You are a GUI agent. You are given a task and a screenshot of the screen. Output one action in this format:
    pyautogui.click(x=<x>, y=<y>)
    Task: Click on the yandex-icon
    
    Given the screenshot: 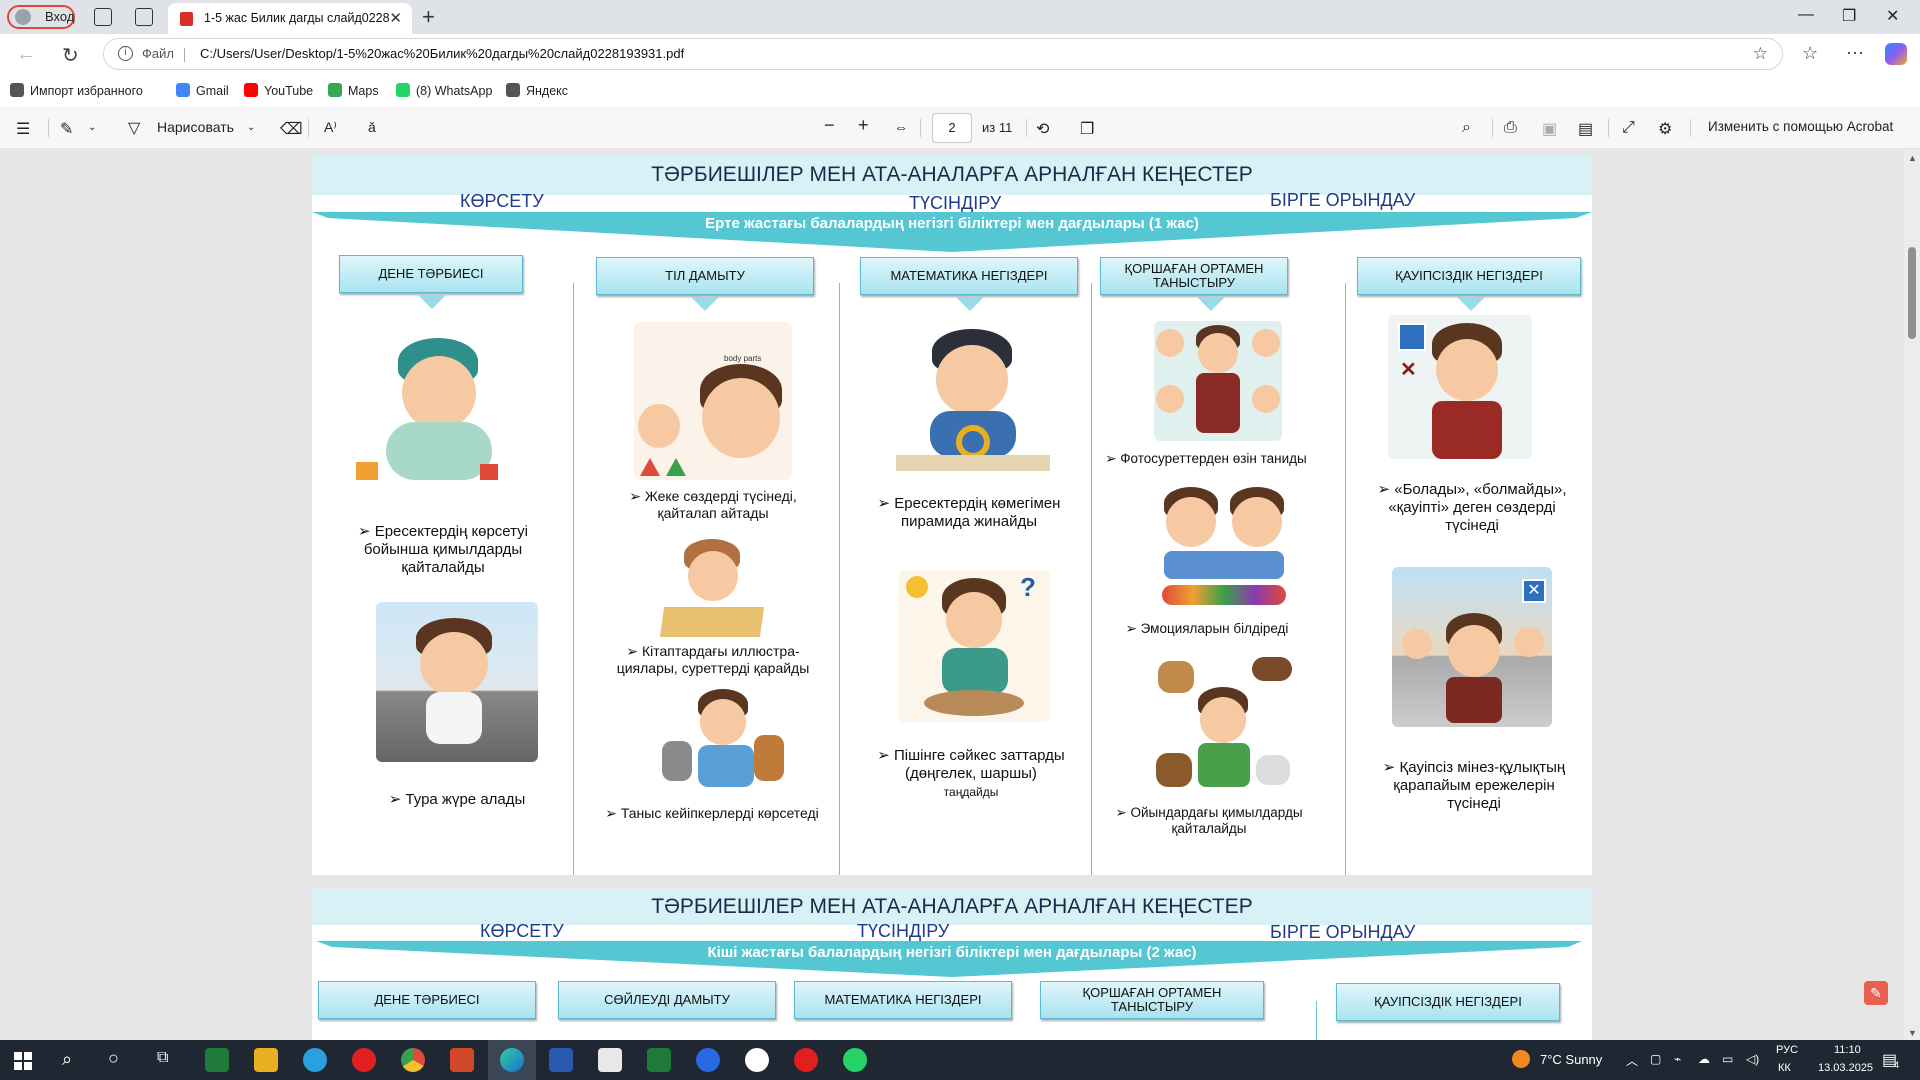 What is the action you would take?
    pyautogui.click(x=806, y=1060)
    